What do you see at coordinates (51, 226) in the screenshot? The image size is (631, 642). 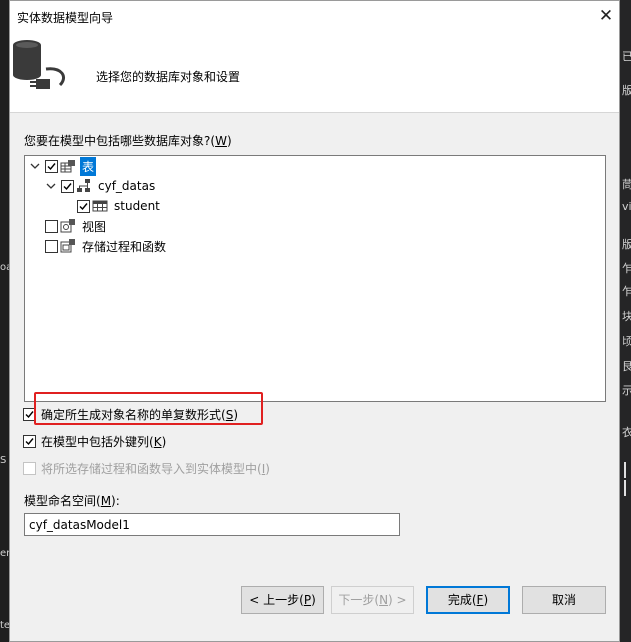 I see `views-checkbox` at bounding box center [51, 226].